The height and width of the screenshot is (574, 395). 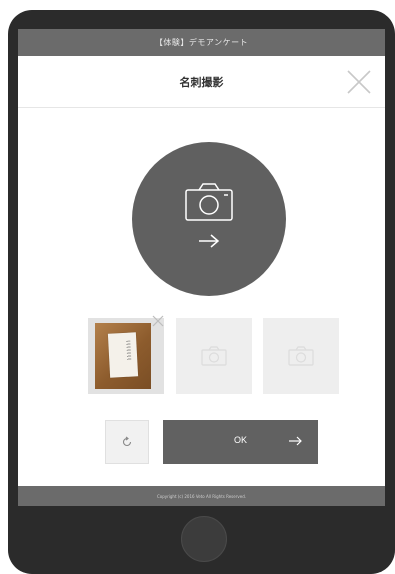 I want to click on home-button, so click(x=204, y=539).